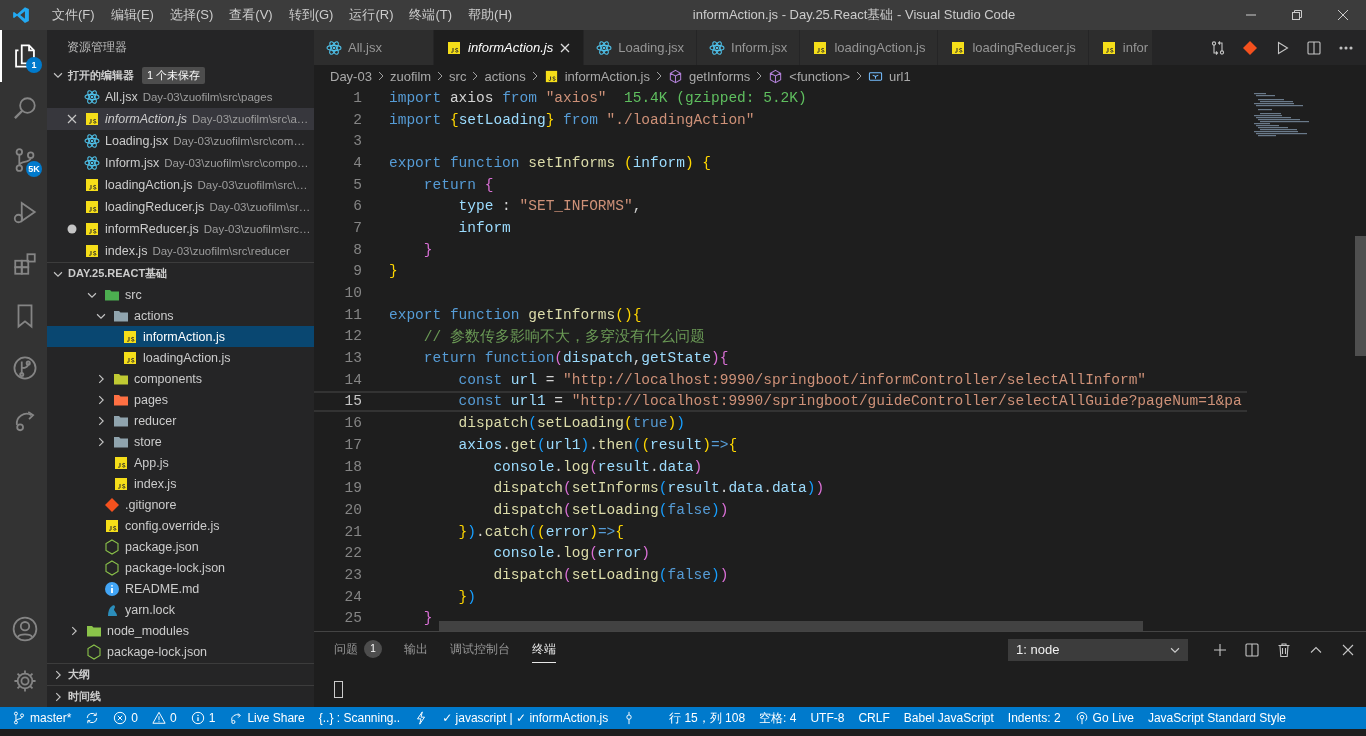 The width and height of the screenshot is (1366, 736). Describe the element at coordinates (180, 357) in the screenshot. I see `tree-item: loadingAction.js` at that location.